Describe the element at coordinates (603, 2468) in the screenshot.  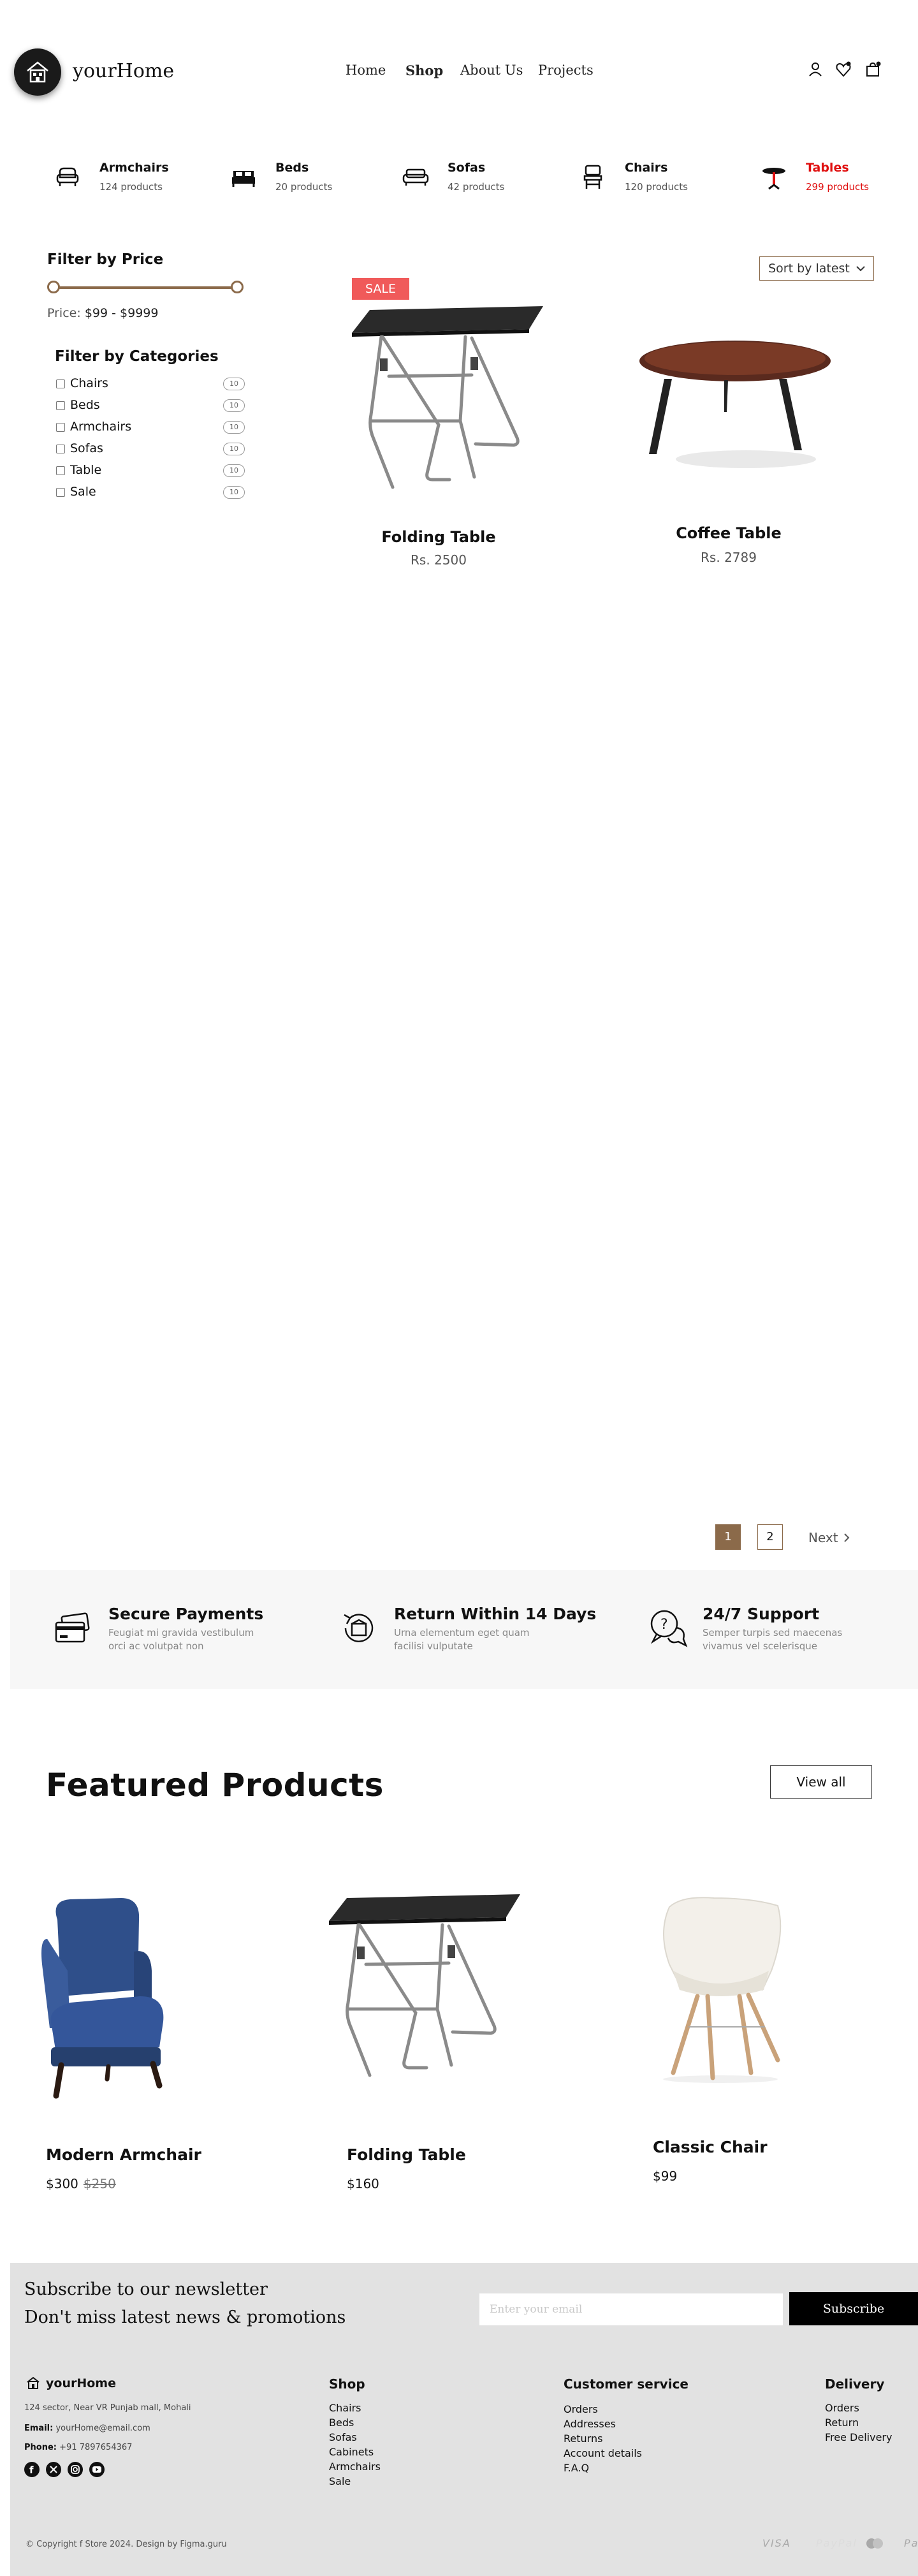
I see `footer-link: F.A.Q` at that location.